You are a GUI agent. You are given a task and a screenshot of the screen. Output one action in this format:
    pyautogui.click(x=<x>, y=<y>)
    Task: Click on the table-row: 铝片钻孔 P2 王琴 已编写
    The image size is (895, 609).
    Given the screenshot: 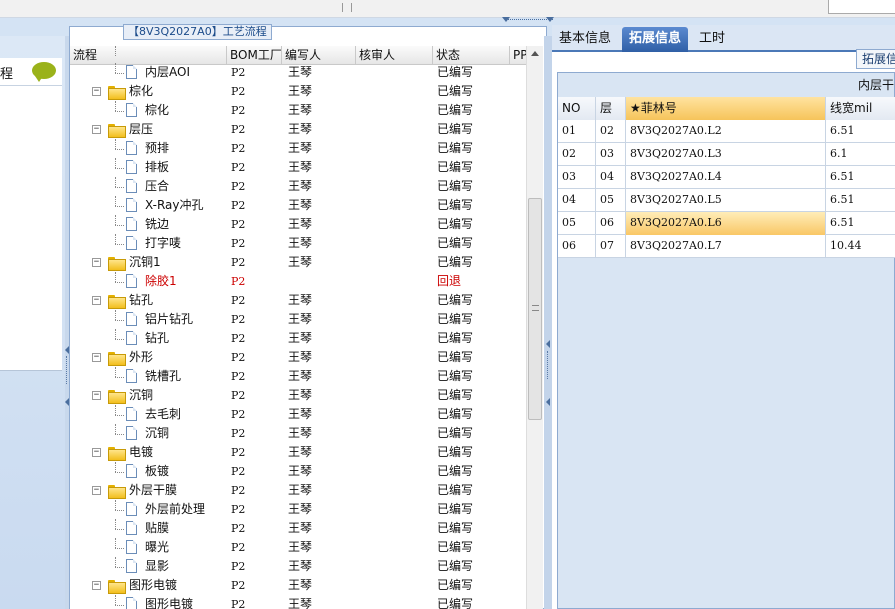 What is the action you would take?
    pyautogui.click(x=298, y=319)
    